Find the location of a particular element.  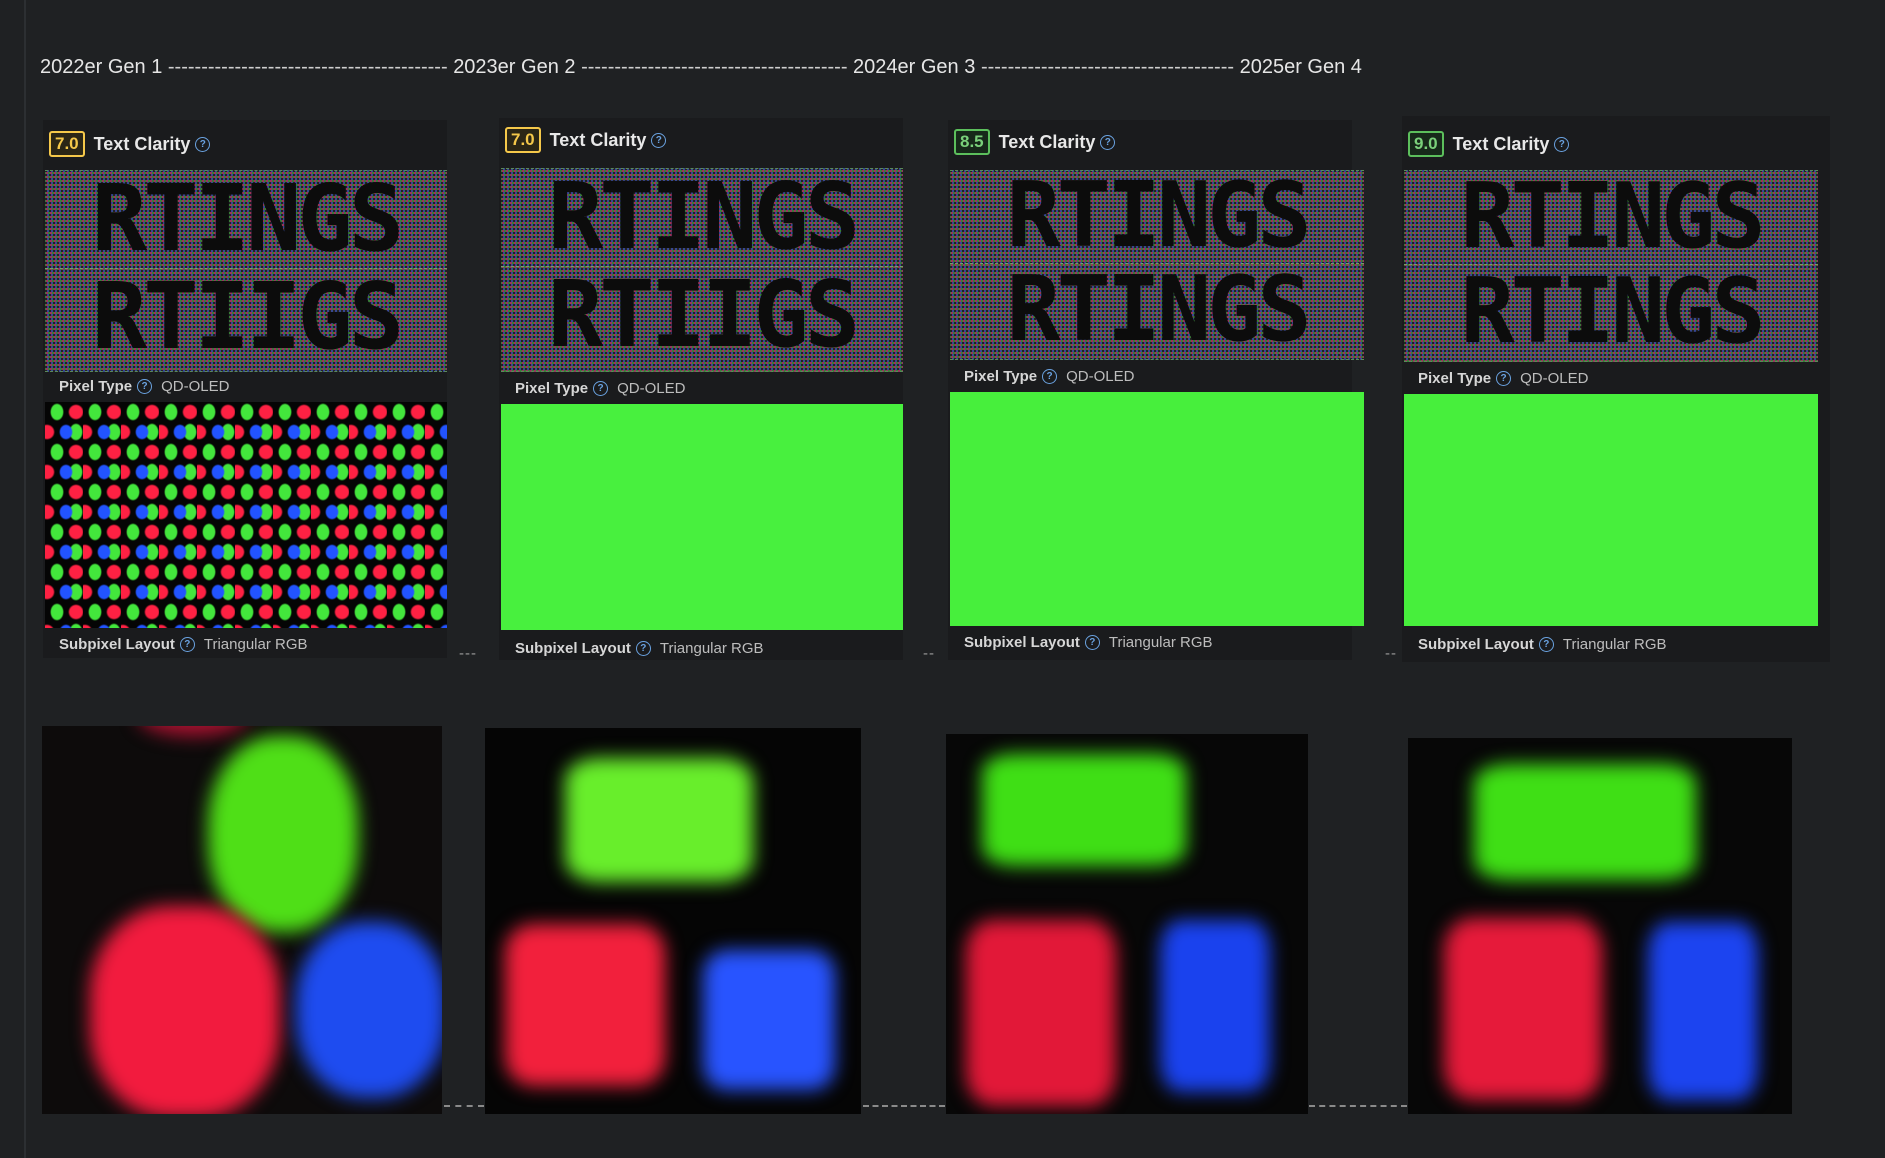

text-clarity-header: 9.0 Text Clarity ? is located at coordinates (1489, 144).